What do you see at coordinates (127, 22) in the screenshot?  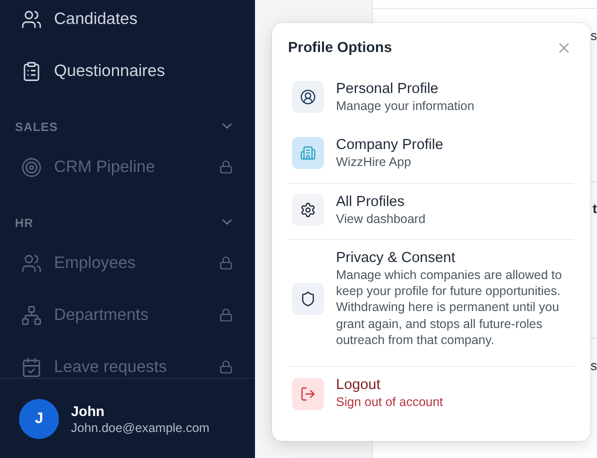 I see `nav-item: Candidates` at bounding box center [127, 22].